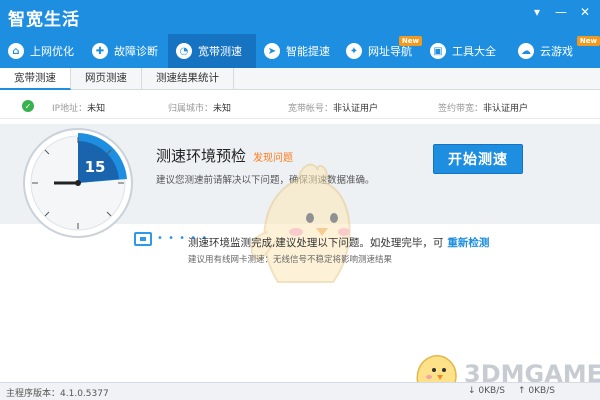  What do you see at coordinates (272, 51) in the screenshot?
I see `rocket-icon: ➤` at bounding box center [272, 51].